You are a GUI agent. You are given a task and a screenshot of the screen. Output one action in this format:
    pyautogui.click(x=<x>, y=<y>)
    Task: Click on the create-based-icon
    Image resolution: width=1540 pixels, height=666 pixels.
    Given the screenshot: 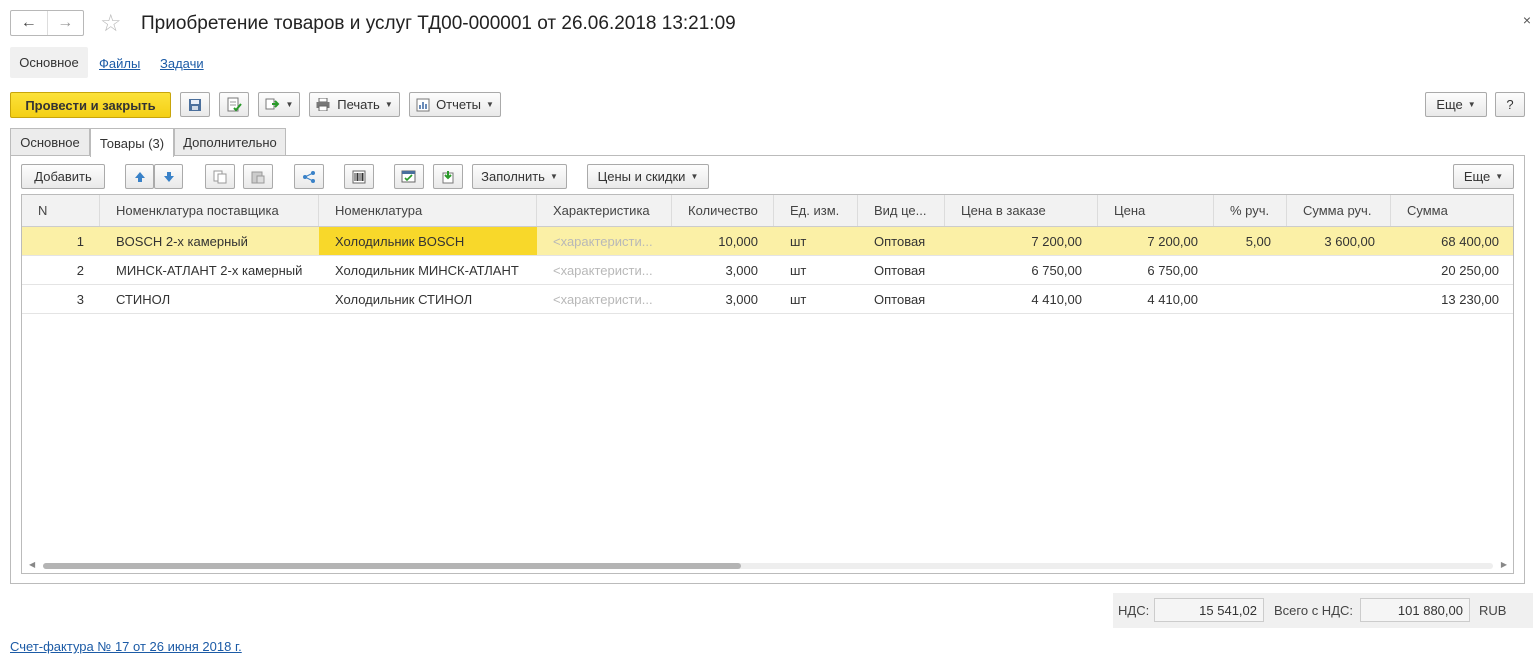 What is the action you would take?
    pyautogui.click(x=272, y=103)
    